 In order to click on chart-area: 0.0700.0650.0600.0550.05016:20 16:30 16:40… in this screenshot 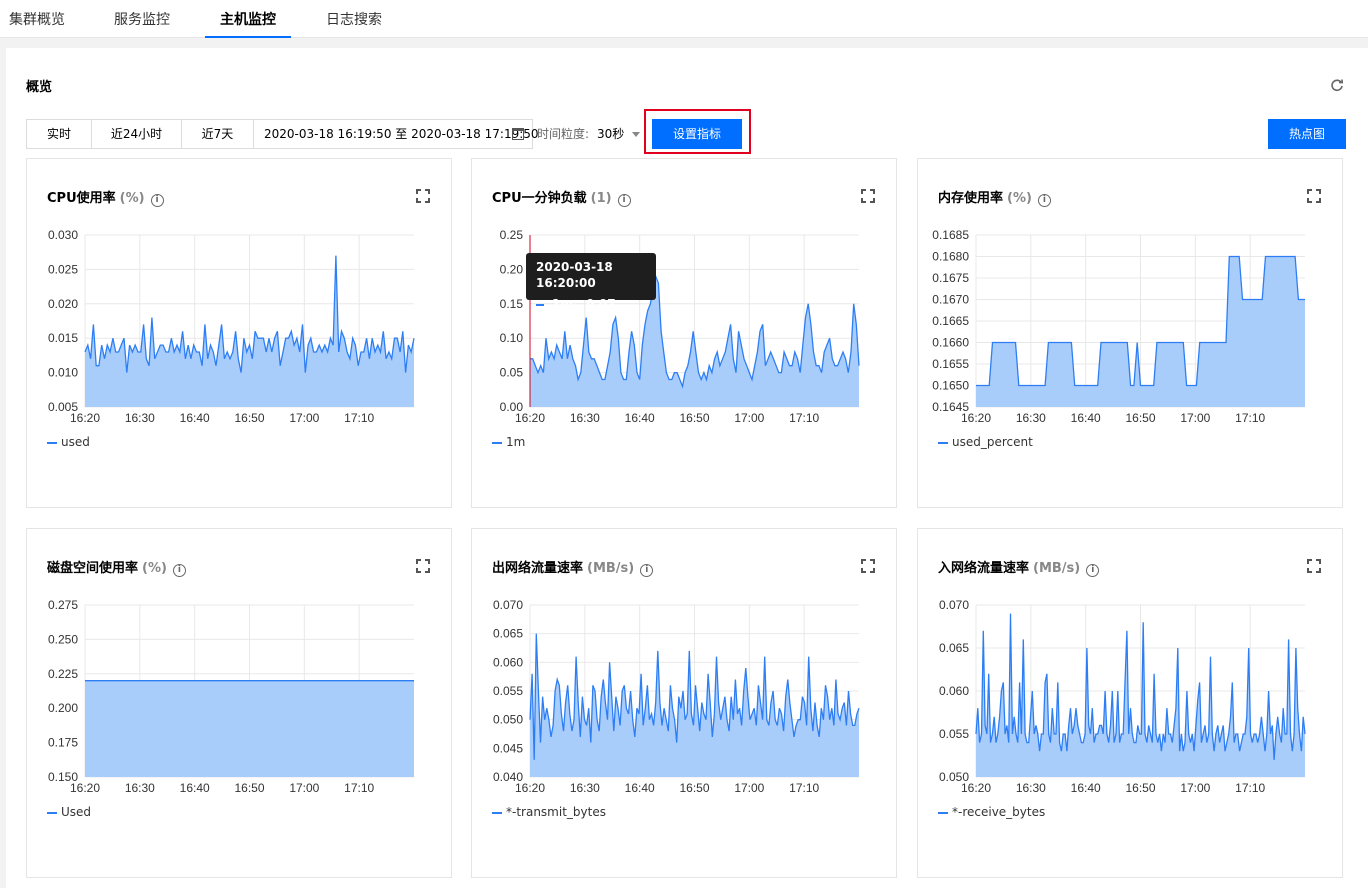, I will do `click(1122, 696)`.